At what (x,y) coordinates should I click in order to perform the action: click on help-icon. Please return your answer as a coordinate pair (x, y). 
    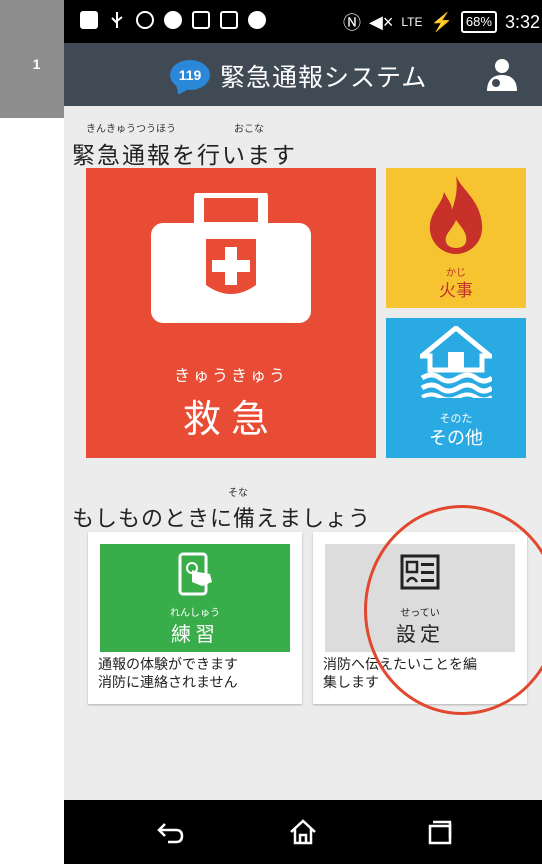
    Looking at the image, I should click on (173, 20).